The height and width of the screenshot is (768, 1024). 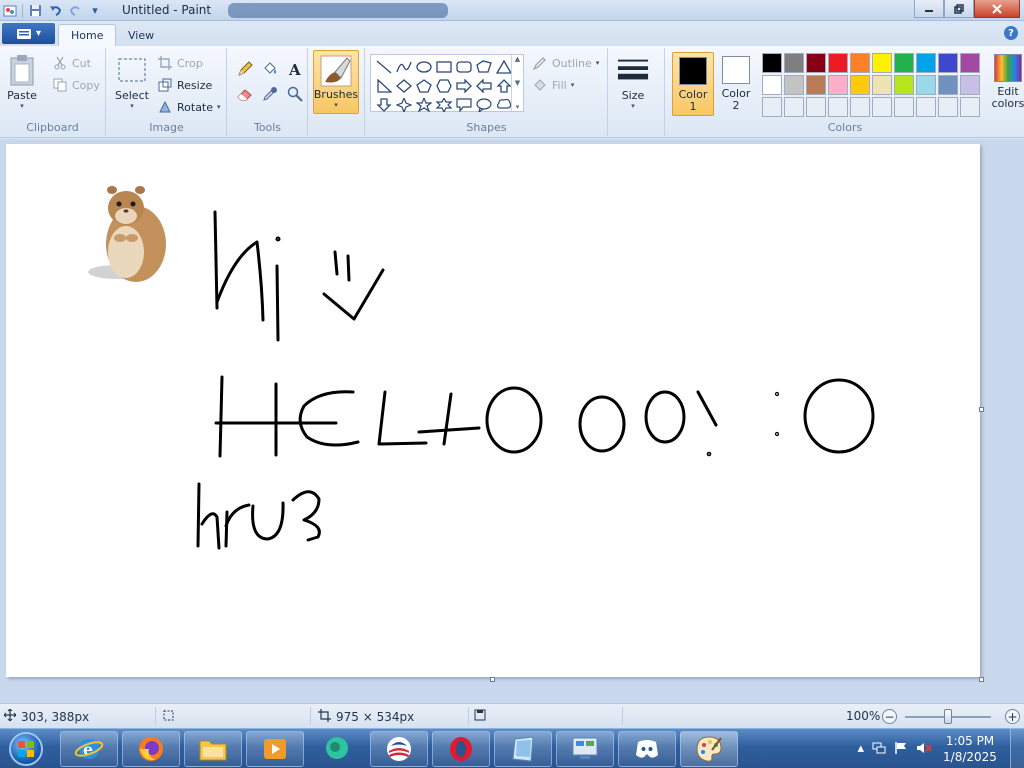 What do you see at coordinates (882, 85) in the screenshot?
I see `palette-swatch-r2-c6` at bounding box center [882, 85].